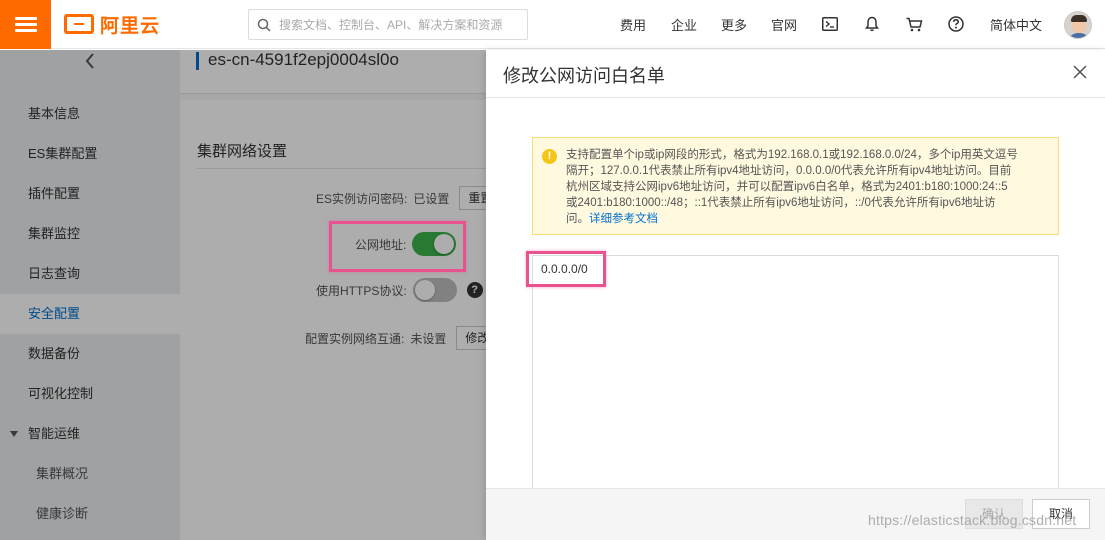 This screenshot has width=1105, height=540. I want to click on cart-icon, so click(914, 24).